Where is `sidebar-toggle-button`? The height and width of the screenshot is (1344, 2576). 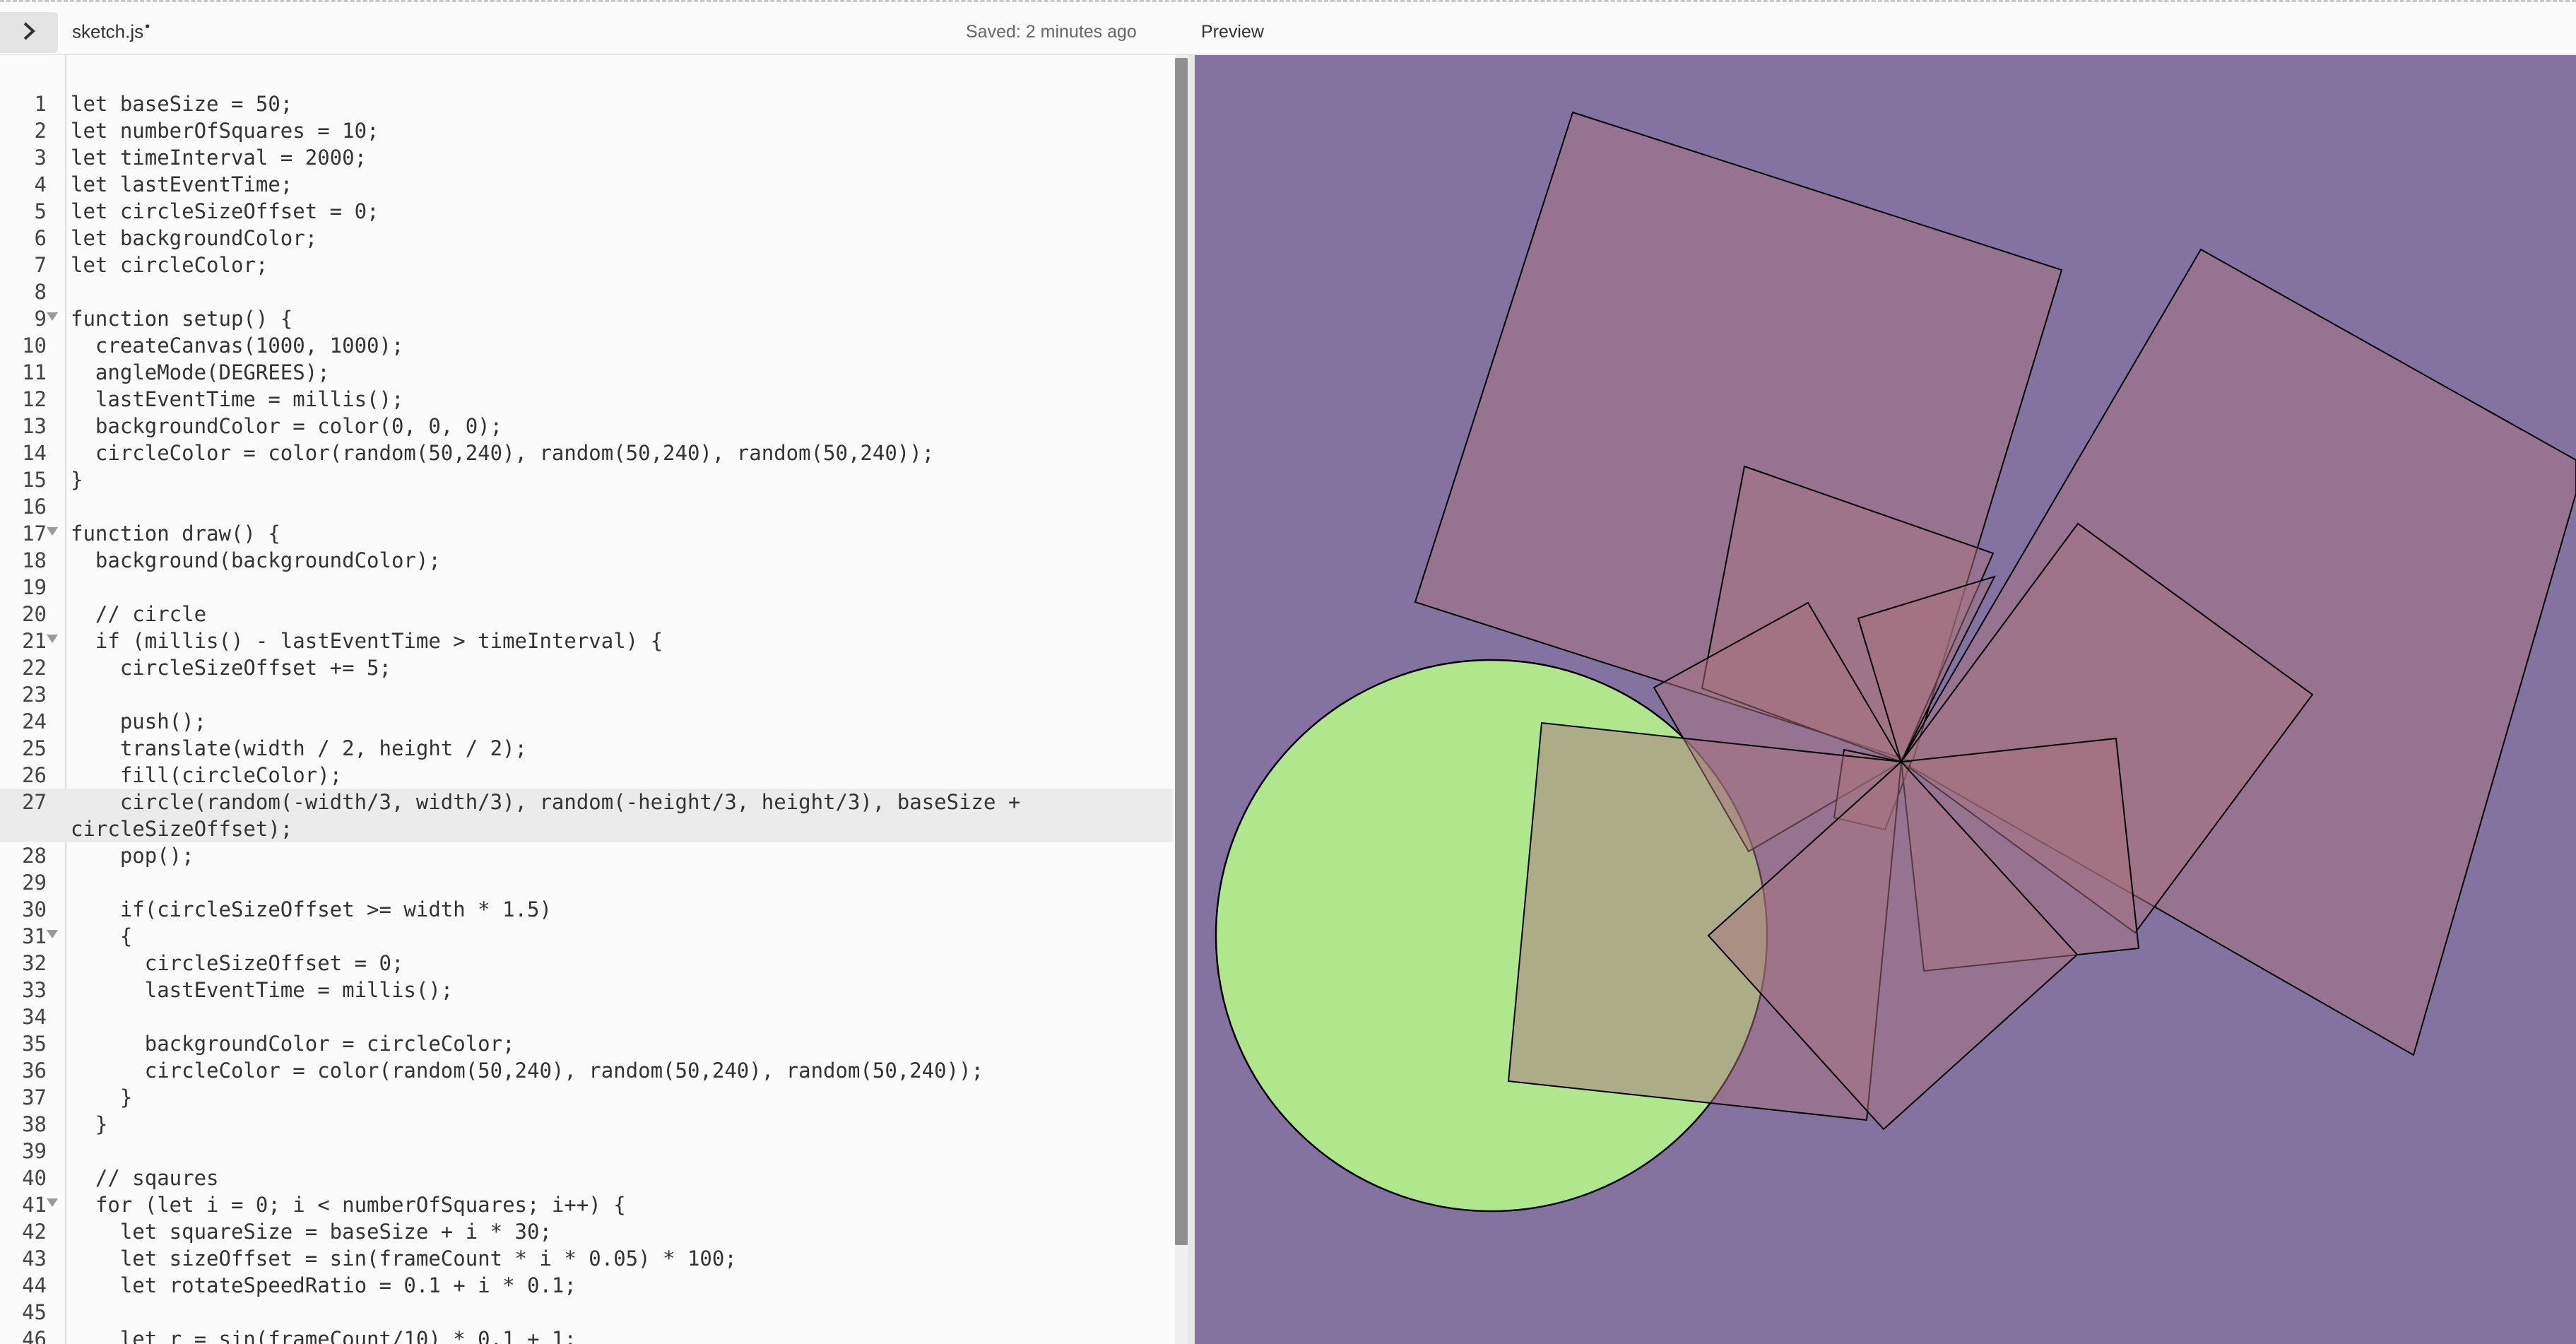 sidebar-toggle-button is located at coordinates (29, 32).